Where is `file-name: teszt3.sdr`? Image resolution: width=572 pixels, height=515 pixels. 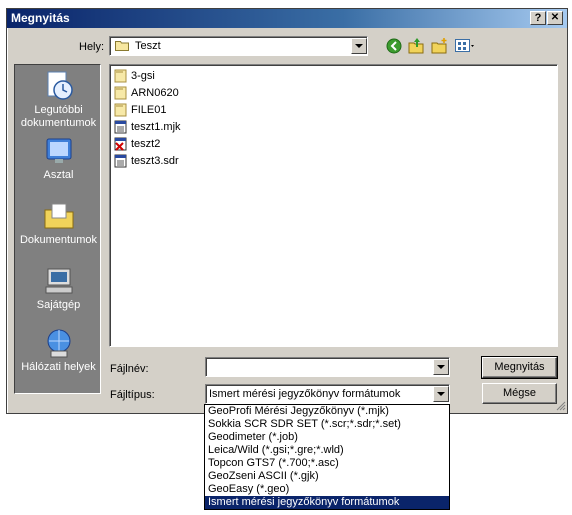 file-name: teszt3.sdr is located at coordinates (155, 161).